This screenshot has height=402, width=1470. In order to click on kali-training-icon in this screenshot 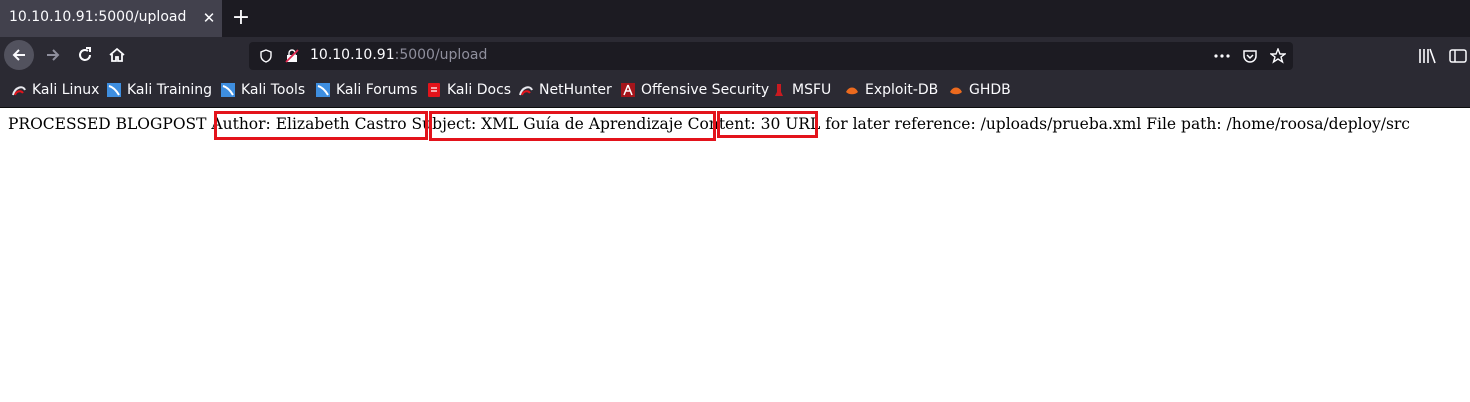, I will do `click(114, 90)`.